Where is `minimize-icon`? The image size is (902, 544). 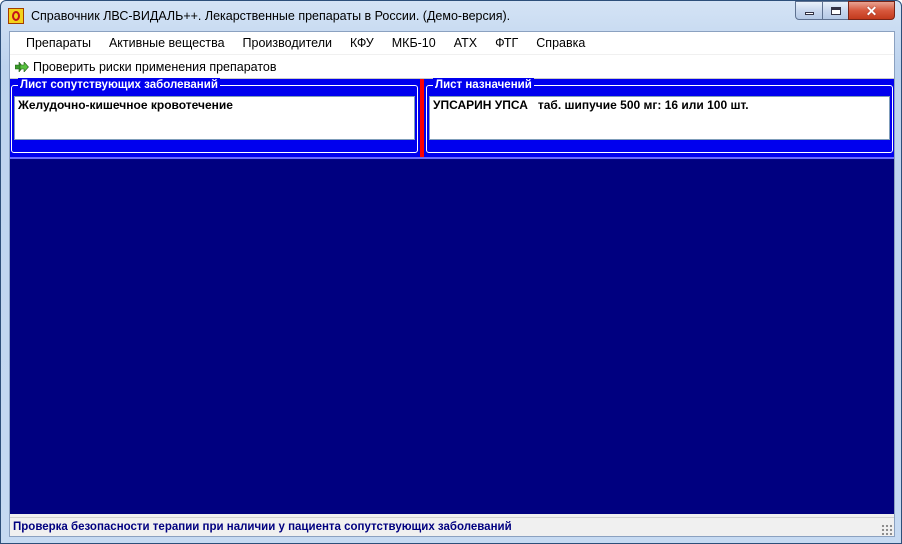 minimize-icon is located at coordinates (809, 13).